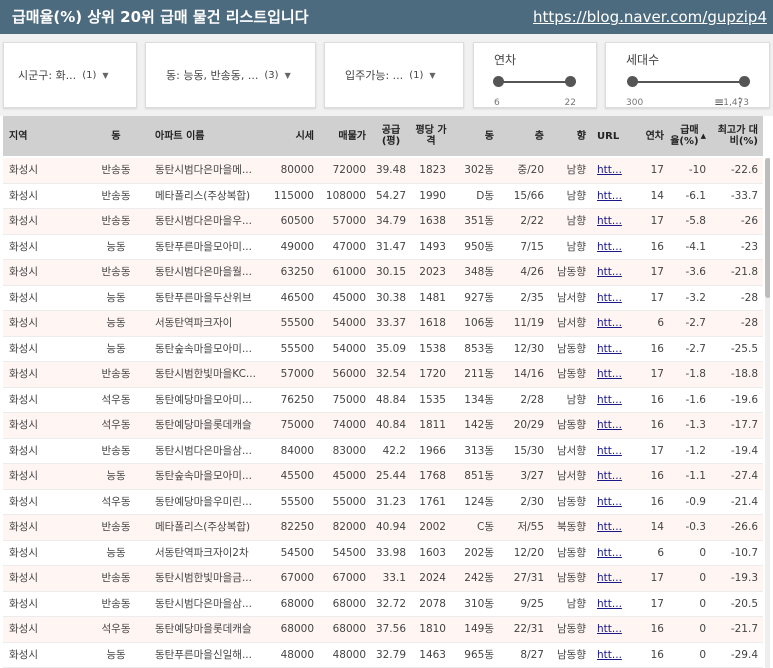 This screenshot has height=668, width=773. I want to click on age-cell: 17, so click(657, 578).